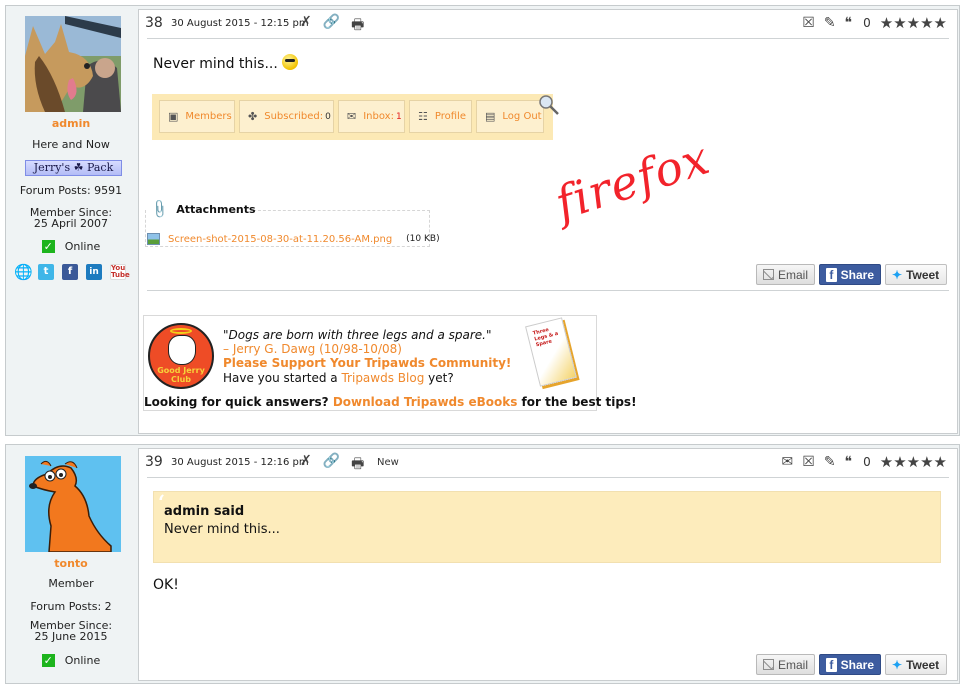  Describe the element at coordinates (294, 116) in the screenshot. I see `subscribed-label: Subscribed:` at that location.